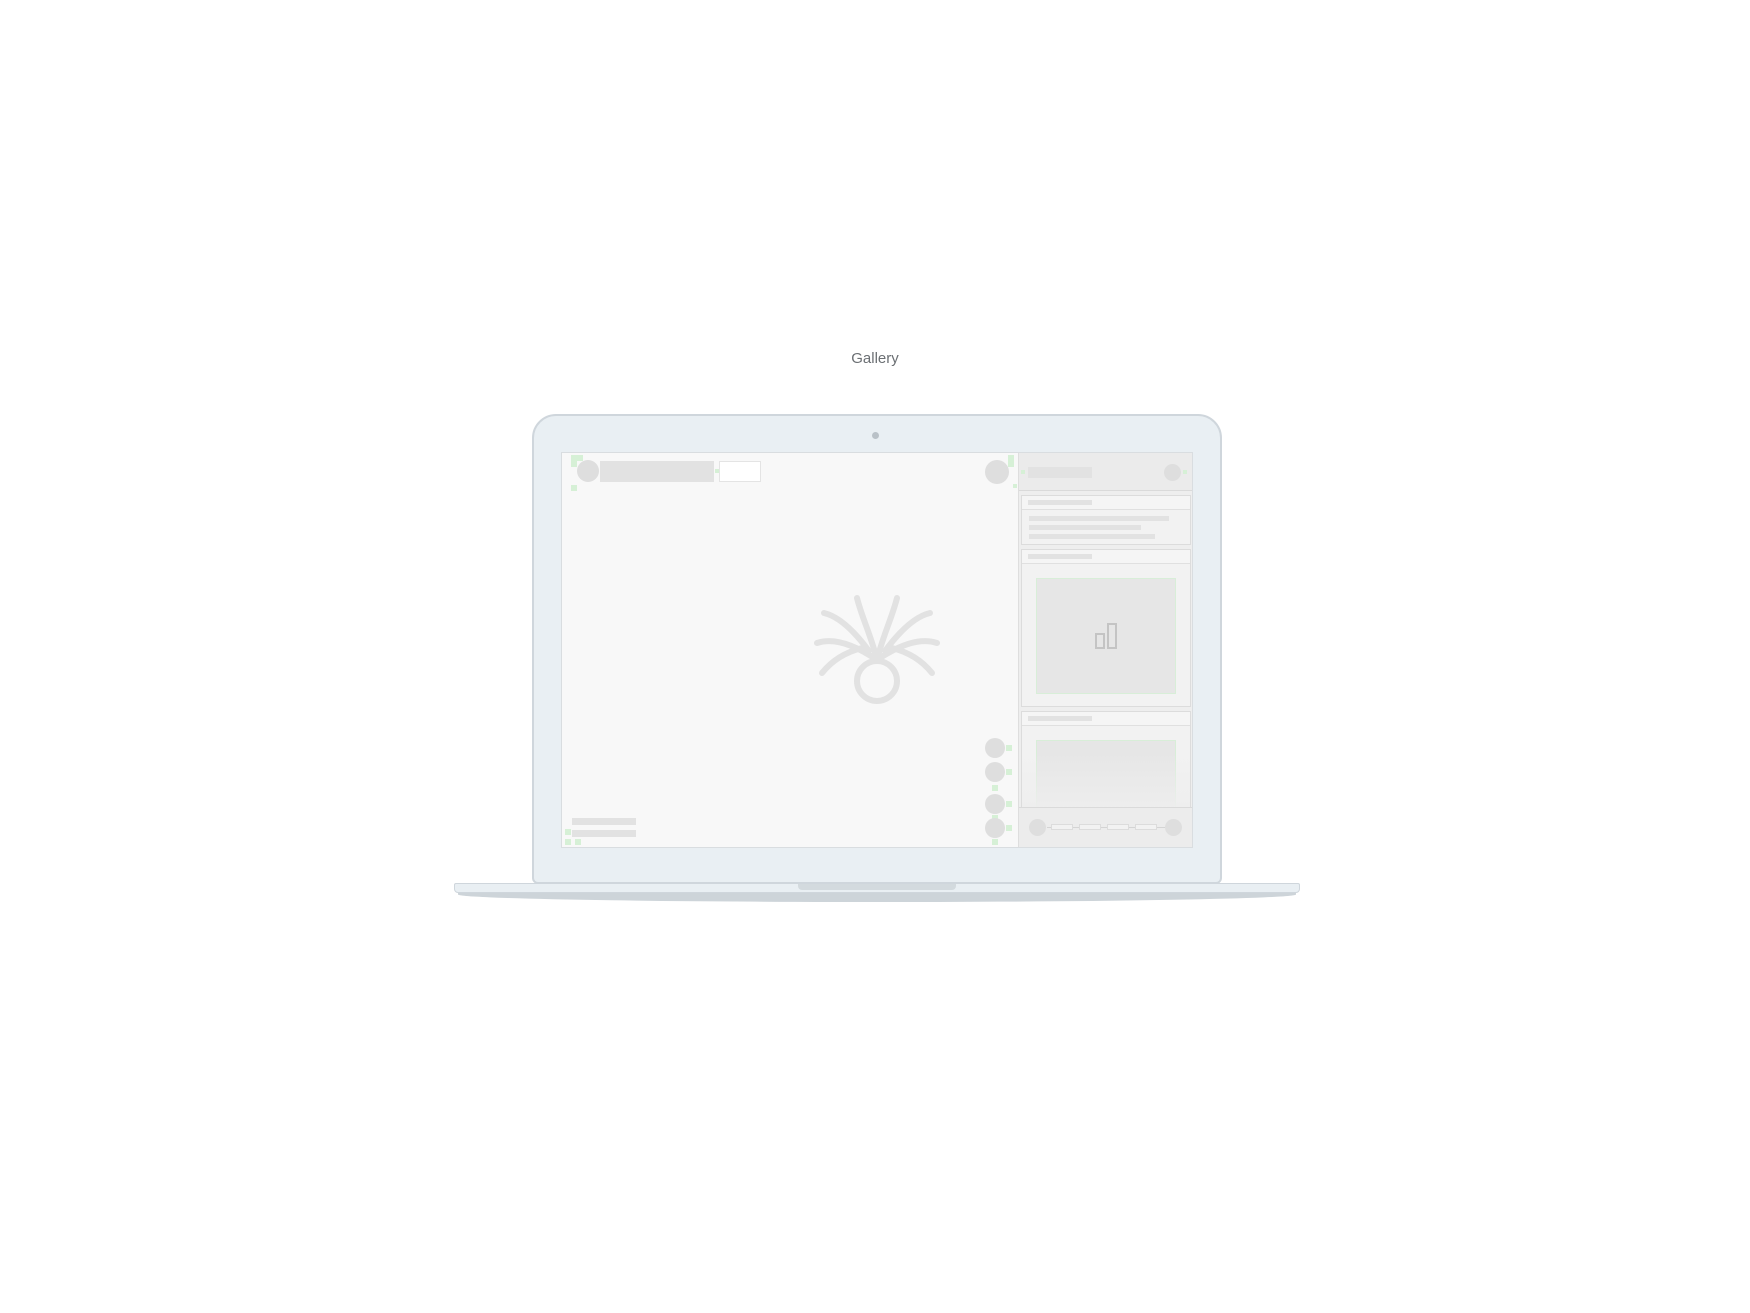  What do you see at coordinates (657, 471) in the screenshot?
I see `search-bar` at bounding box center [657, 471].